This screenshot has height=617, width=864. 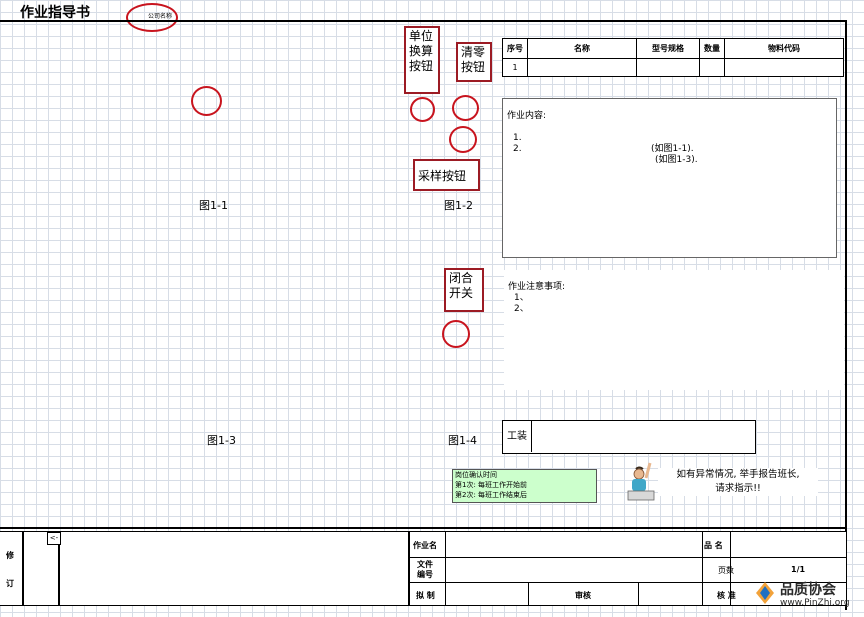 I want to click on revision-label-2: 订, so click(x=10, y=583).